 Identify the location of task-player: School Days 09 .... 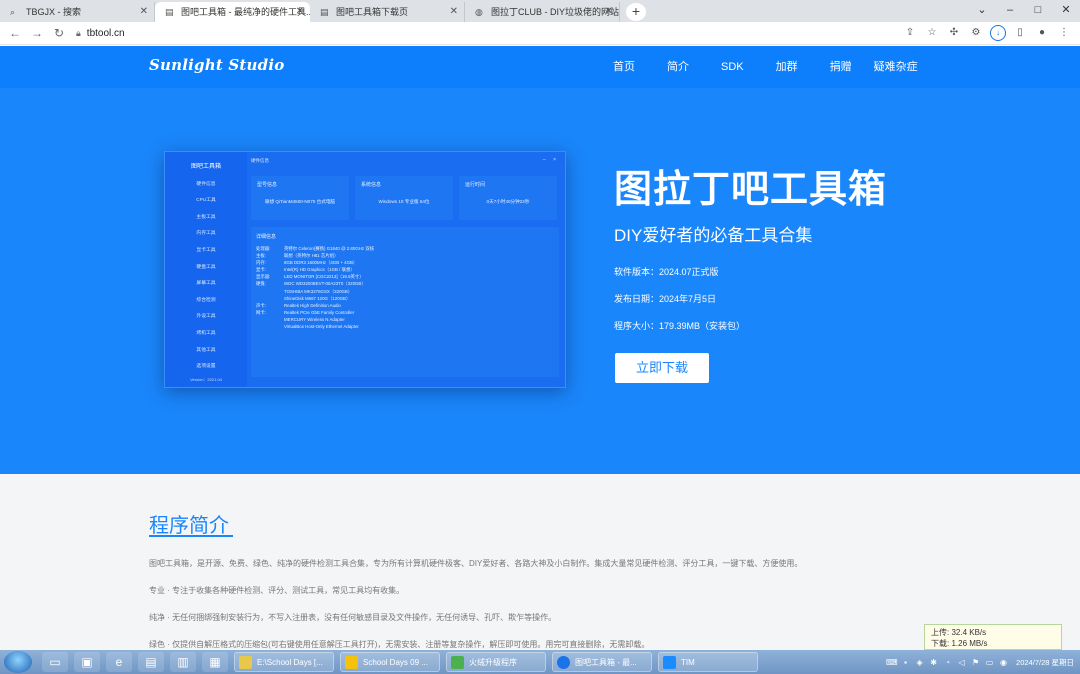
(390, 662).